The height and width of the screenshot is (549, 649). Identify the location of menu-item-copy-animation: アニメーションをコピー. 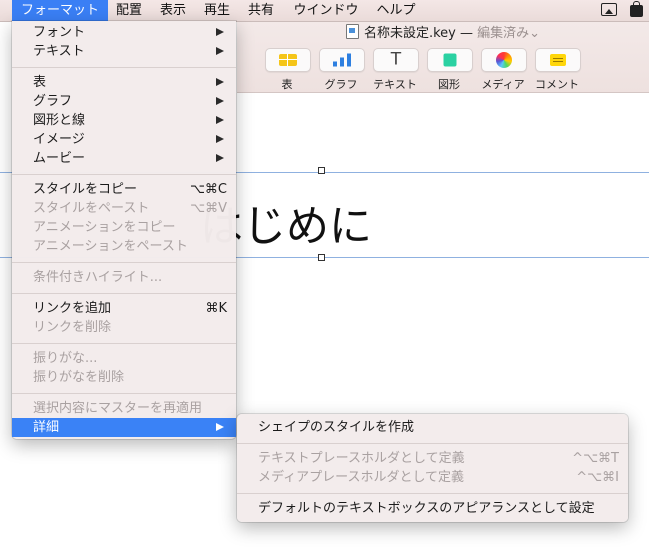
(124, 227).